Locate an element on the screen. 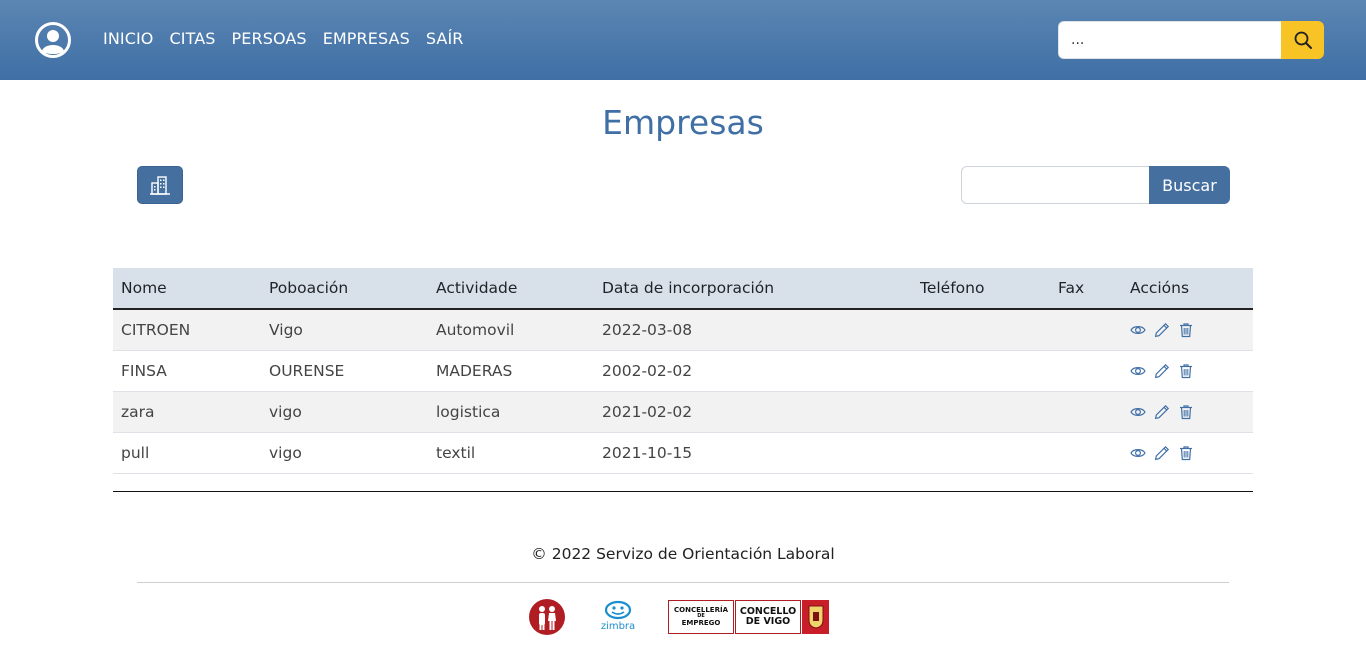 The image size is (1366, 651). vigo-coat-of-arms-icon is located at coordinates (815, 617).